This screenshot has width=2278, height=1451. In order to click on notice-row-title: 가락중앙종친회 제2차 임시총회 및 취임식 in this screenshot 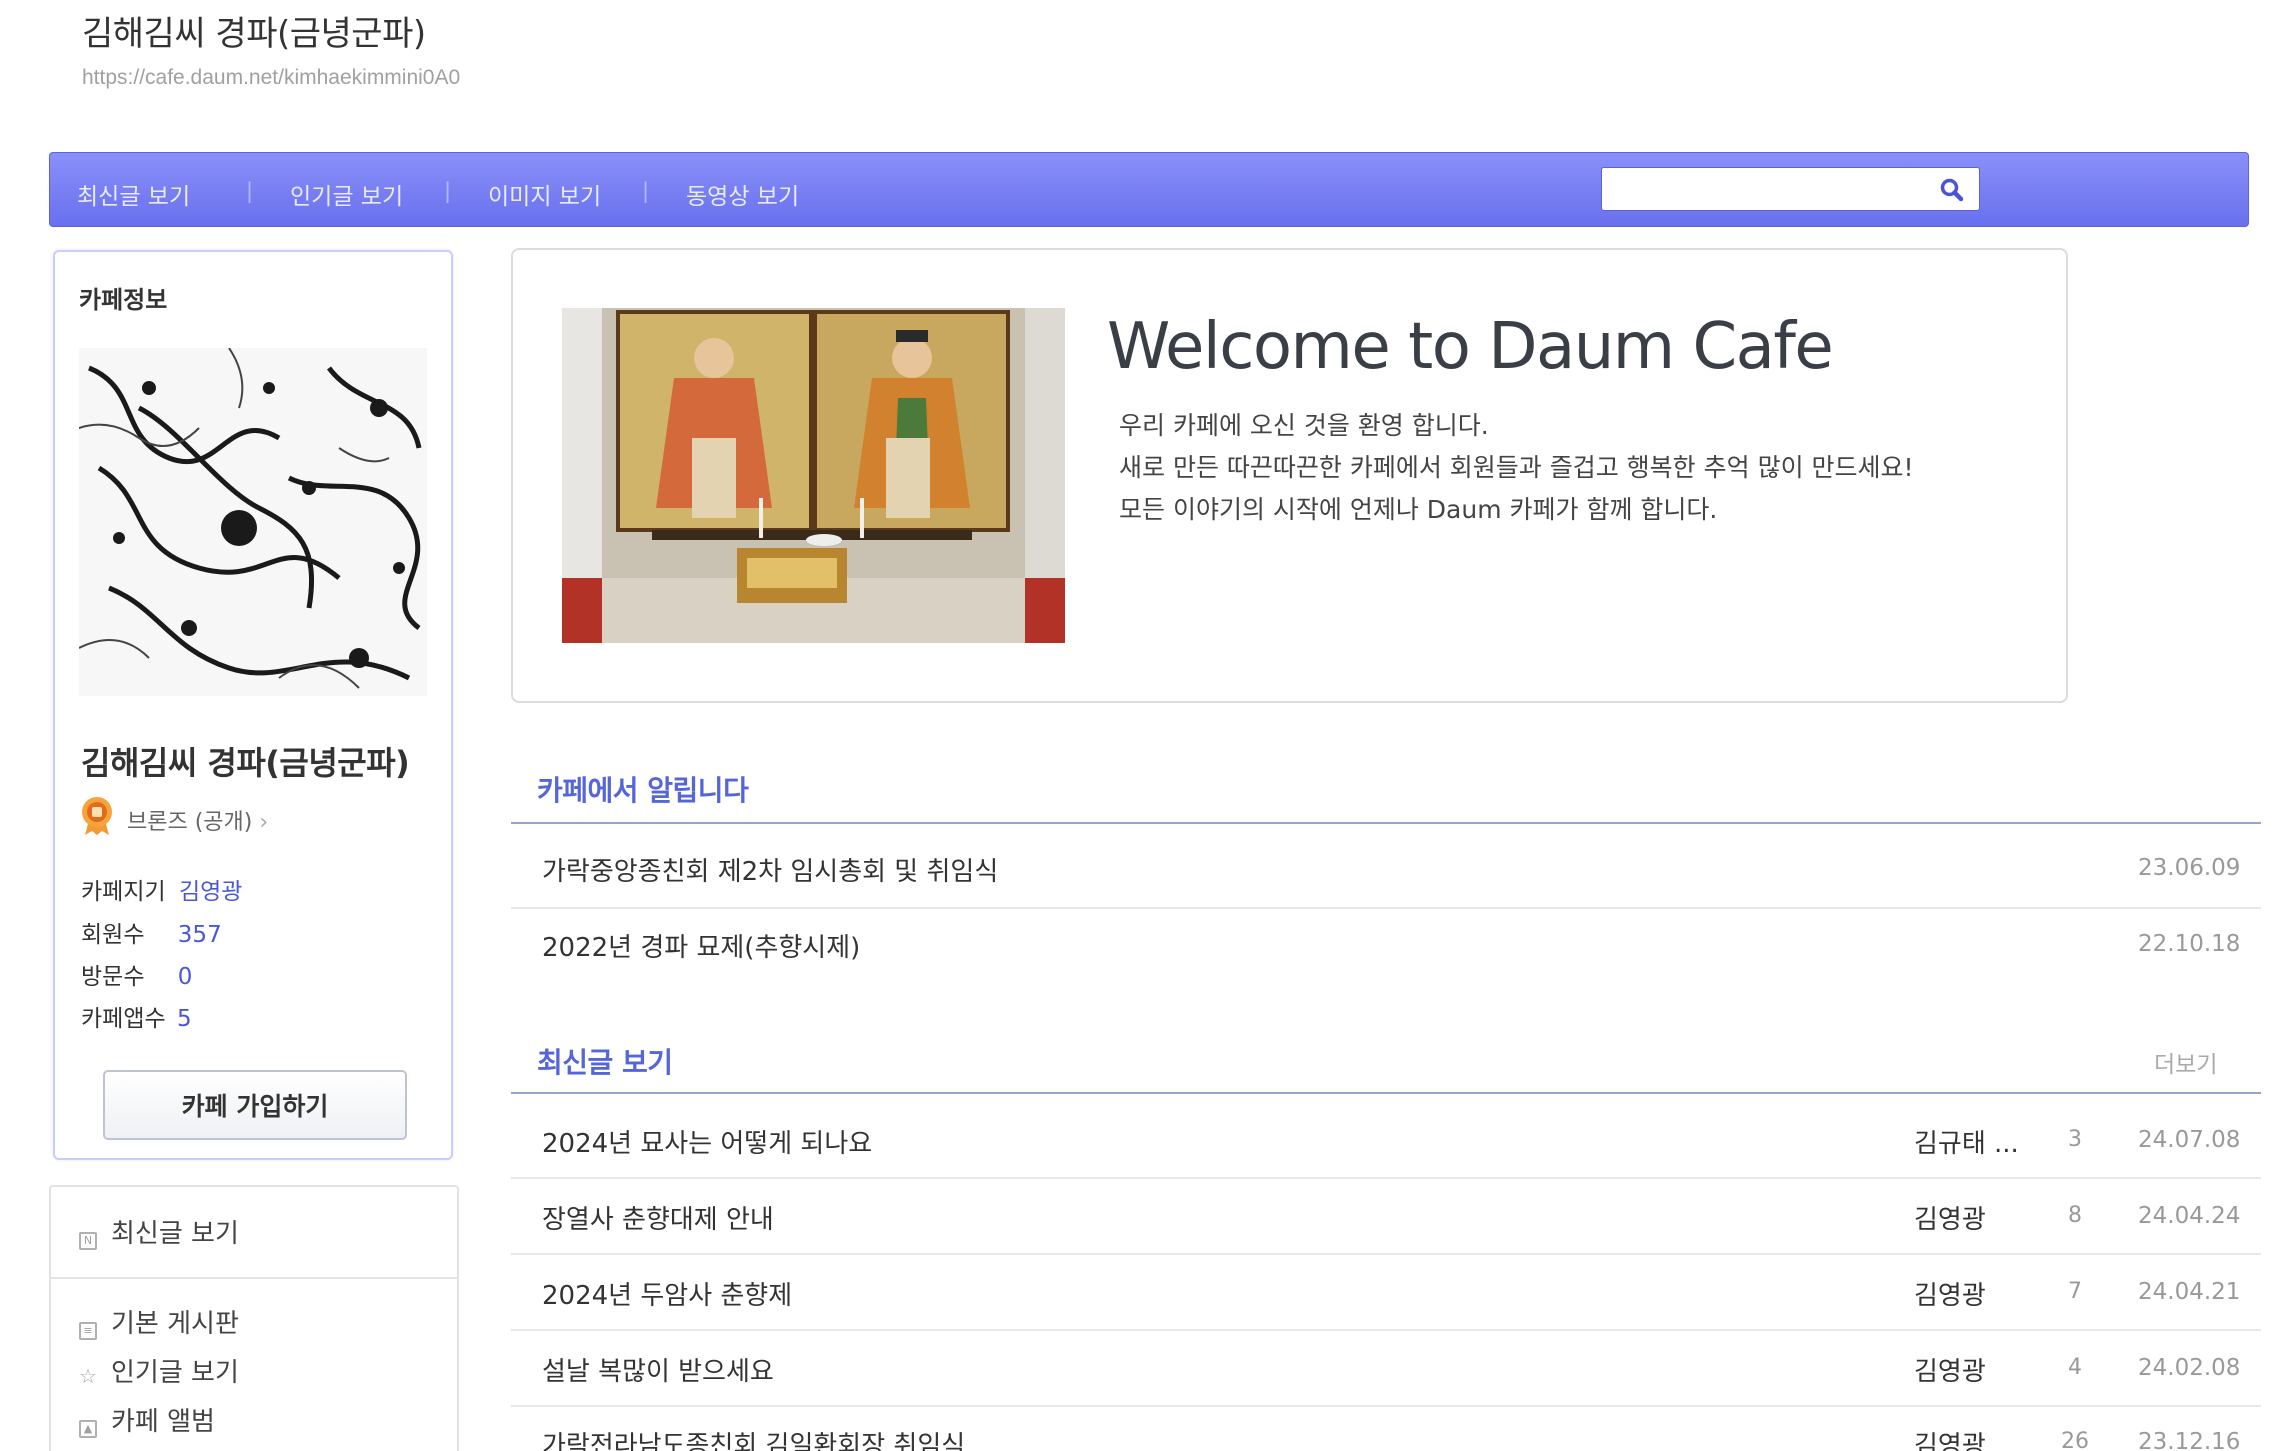, I will do `click(770, 869)`.